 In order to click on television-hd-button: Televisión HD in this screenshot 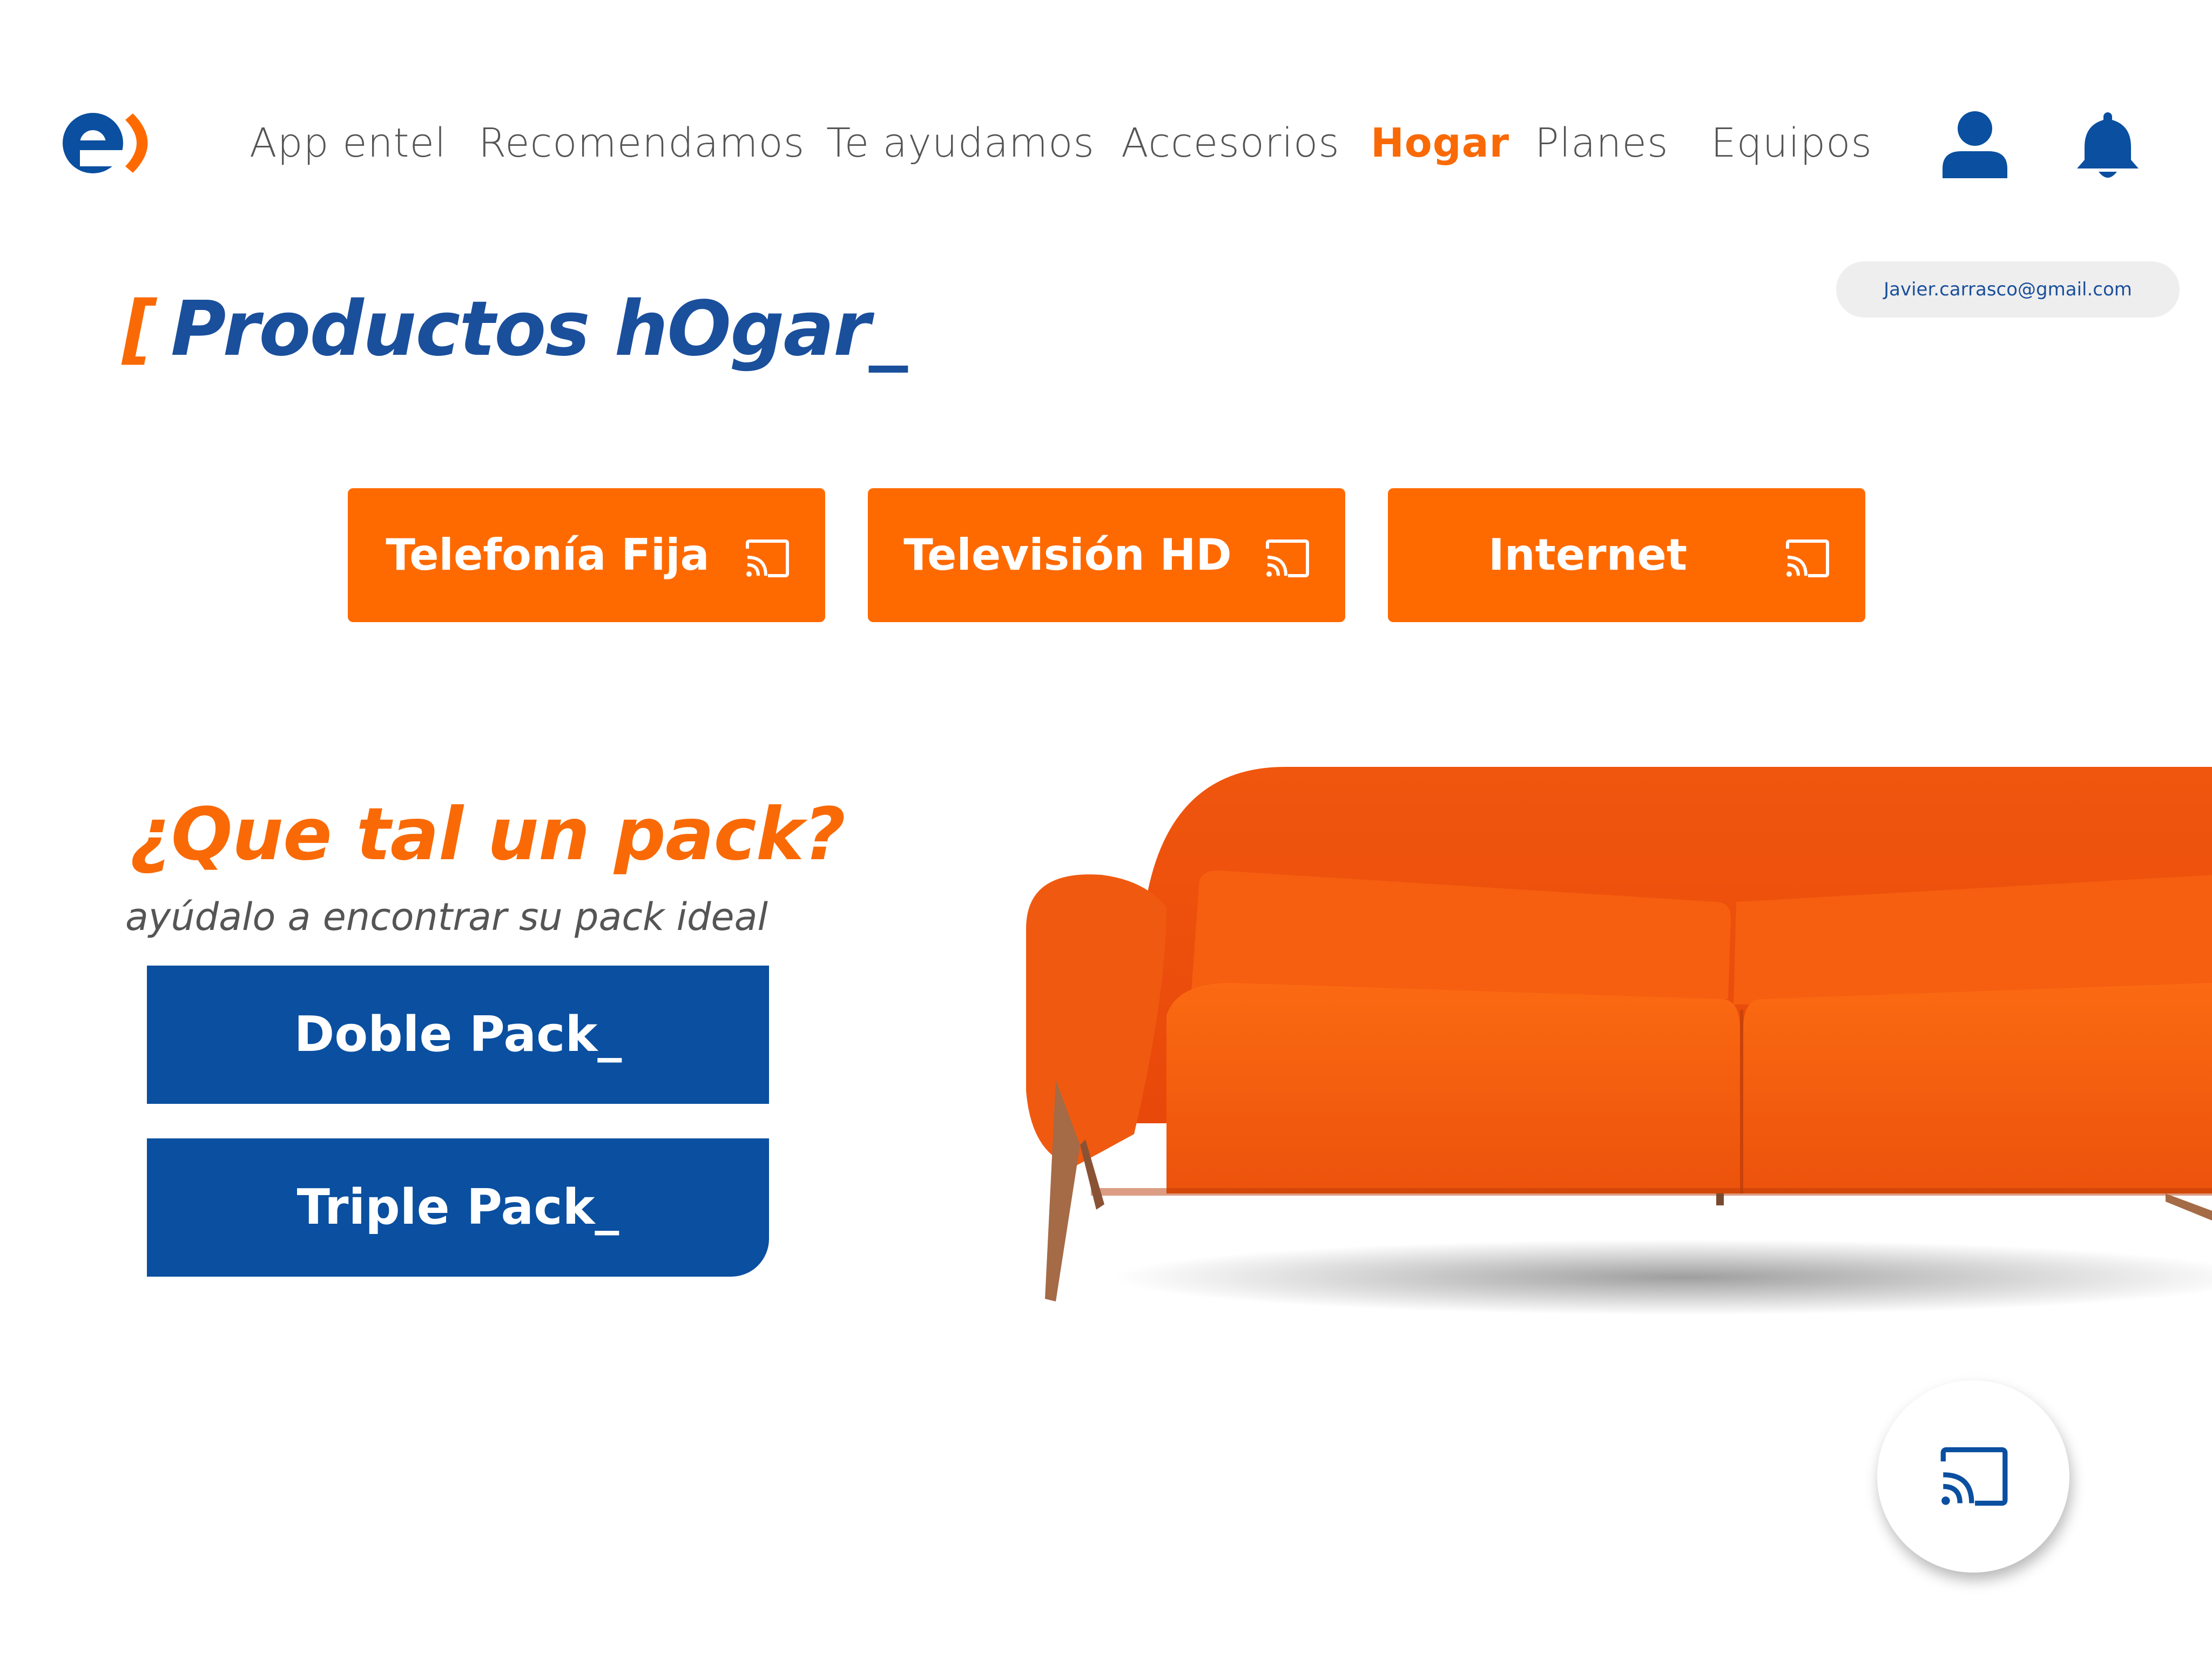, I will do `click(1106, 555)`.